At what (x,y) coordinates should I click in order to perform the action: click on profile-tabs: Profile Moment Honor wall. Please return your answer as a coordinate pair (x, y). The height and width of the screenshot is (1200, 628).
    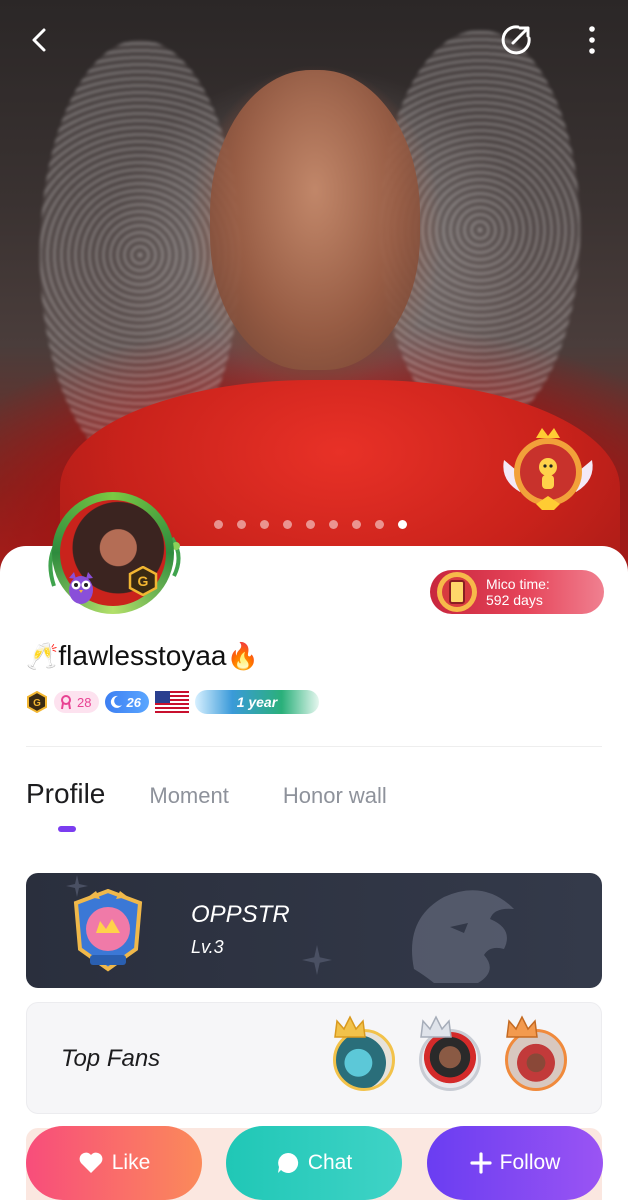
    Looking at the image, I should click on (233, 794).